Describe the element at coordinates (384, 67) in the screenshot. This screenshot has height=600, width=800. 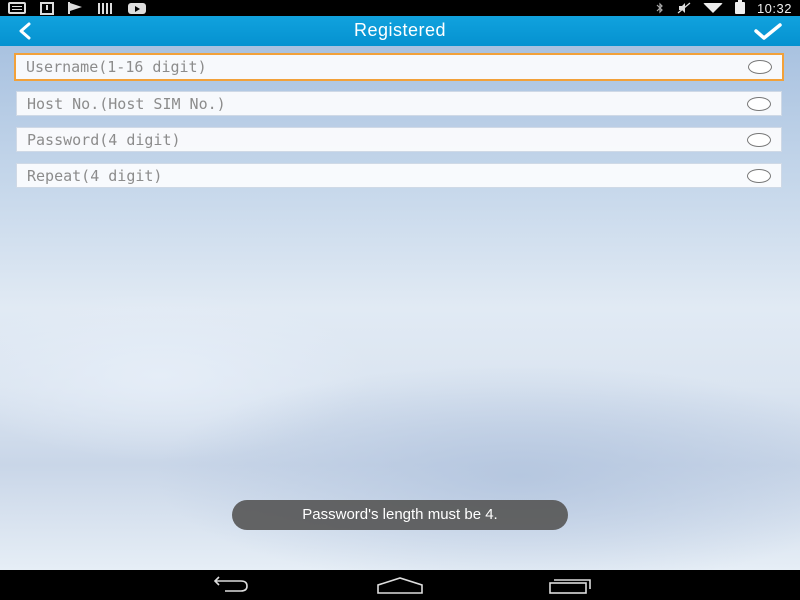
I see `username-input` at that location.